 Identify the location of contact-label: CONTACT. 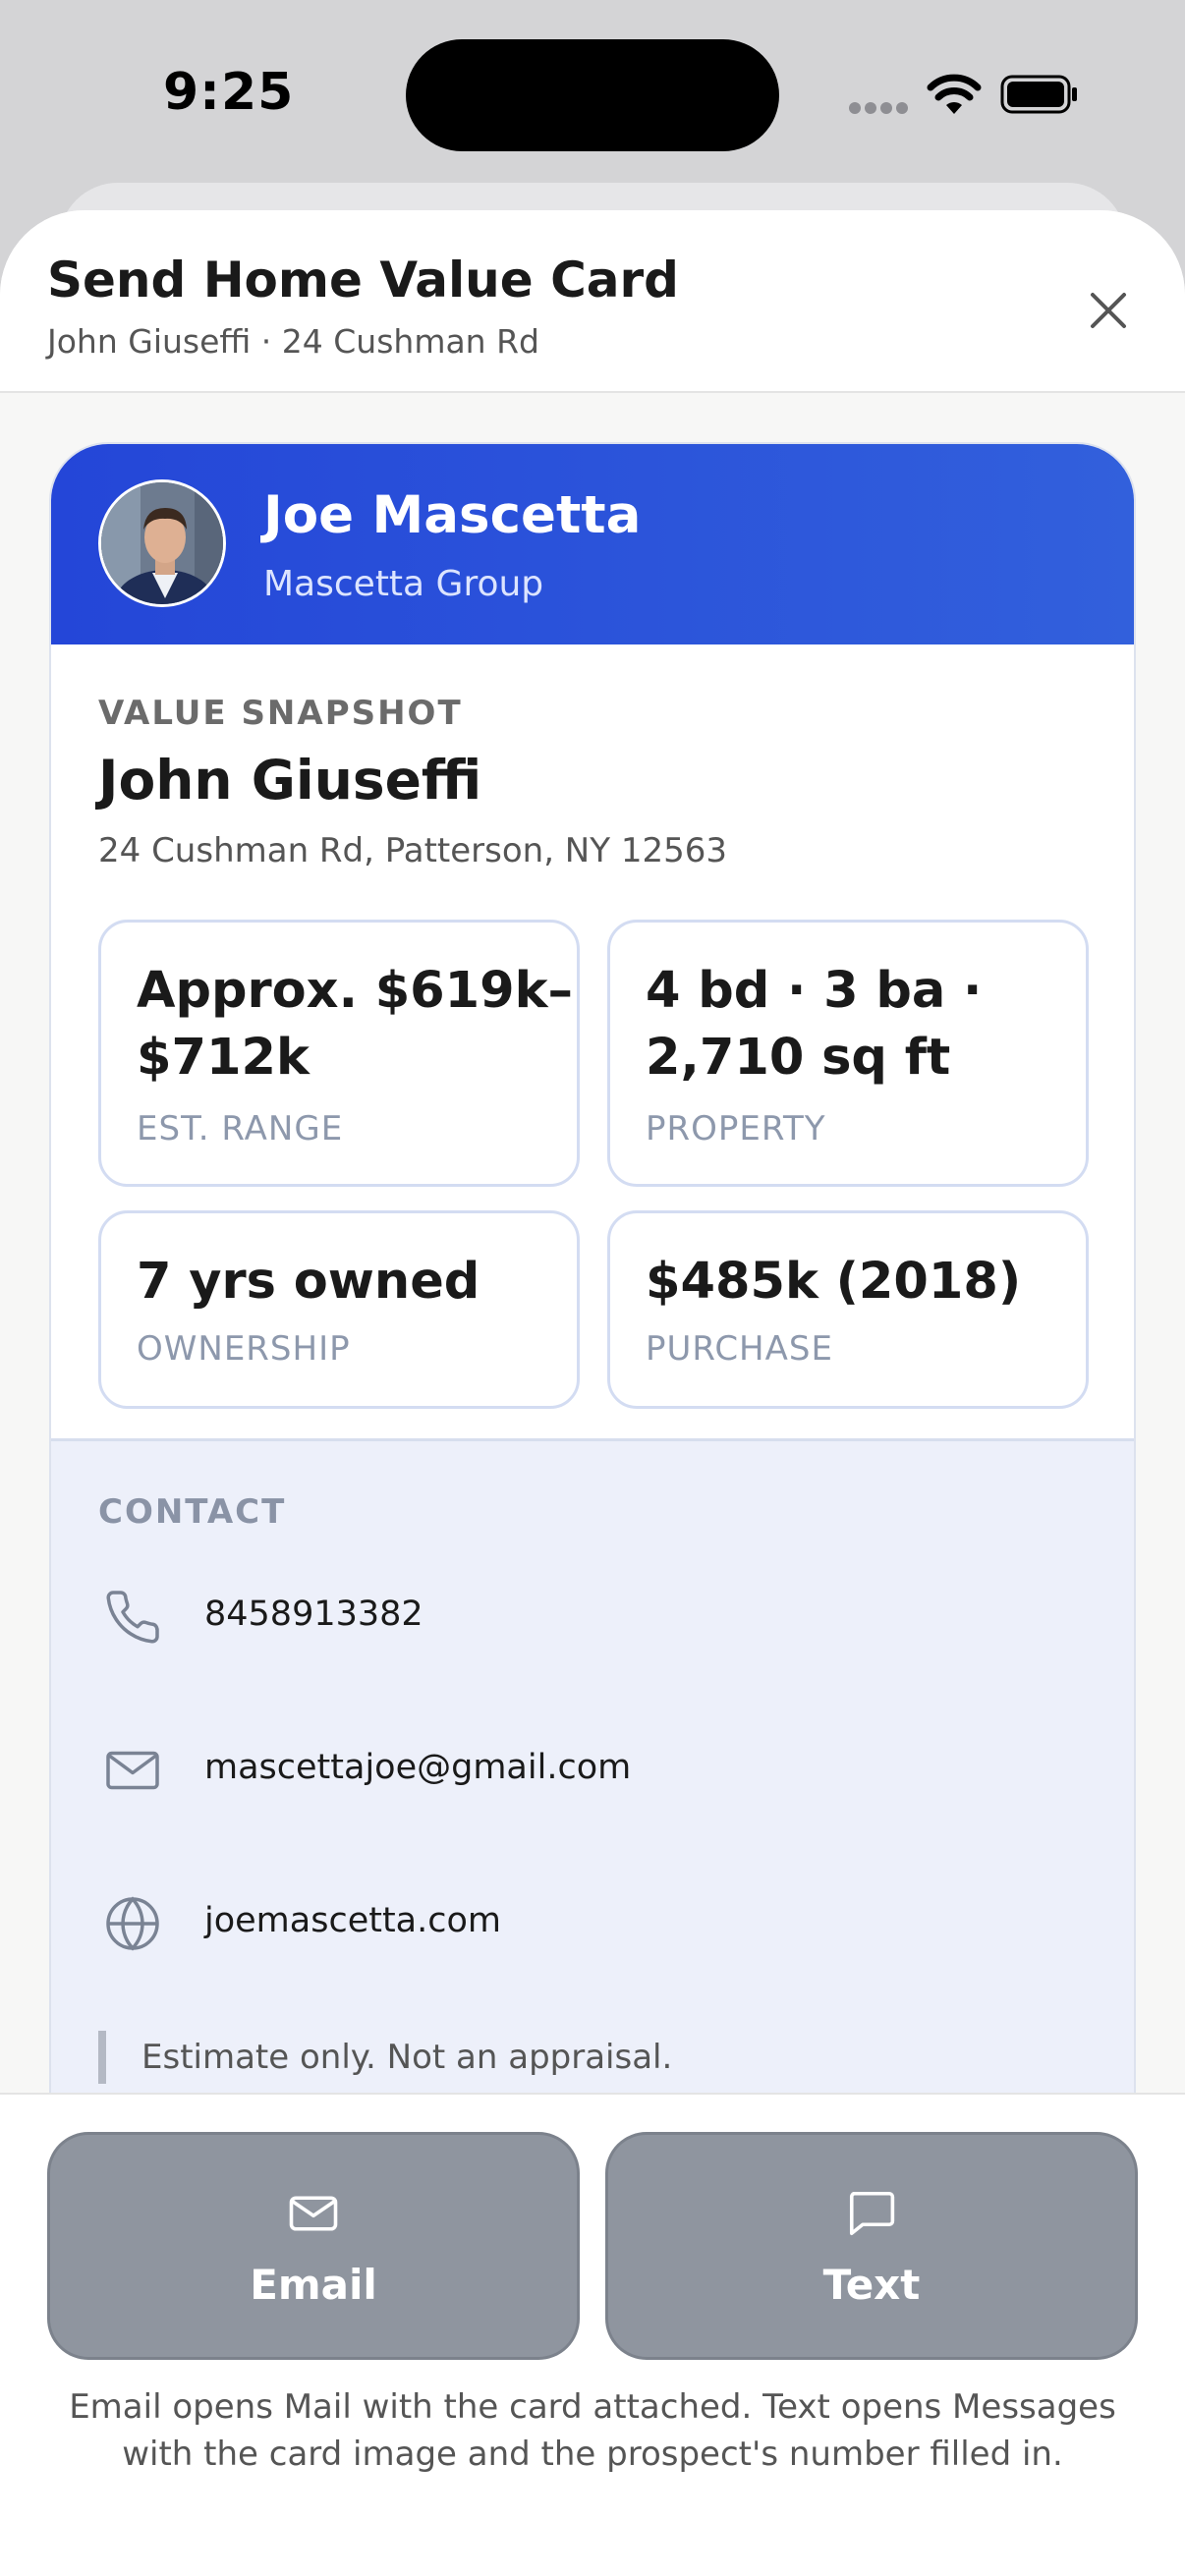
(193, 1512).